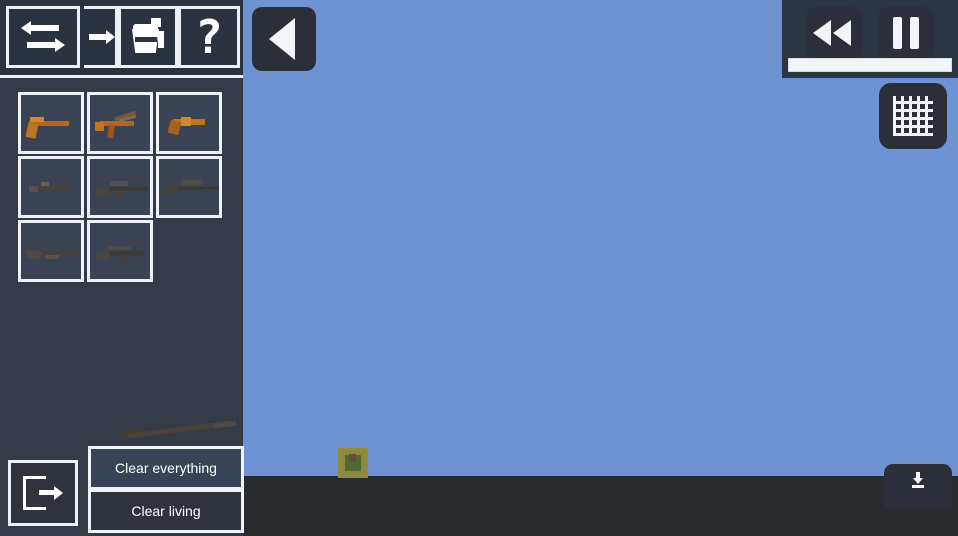 Image resolution: width=958 pixels, height=536 pixels. I want to click on weapon-slot-shotgun, so click(51, 251).